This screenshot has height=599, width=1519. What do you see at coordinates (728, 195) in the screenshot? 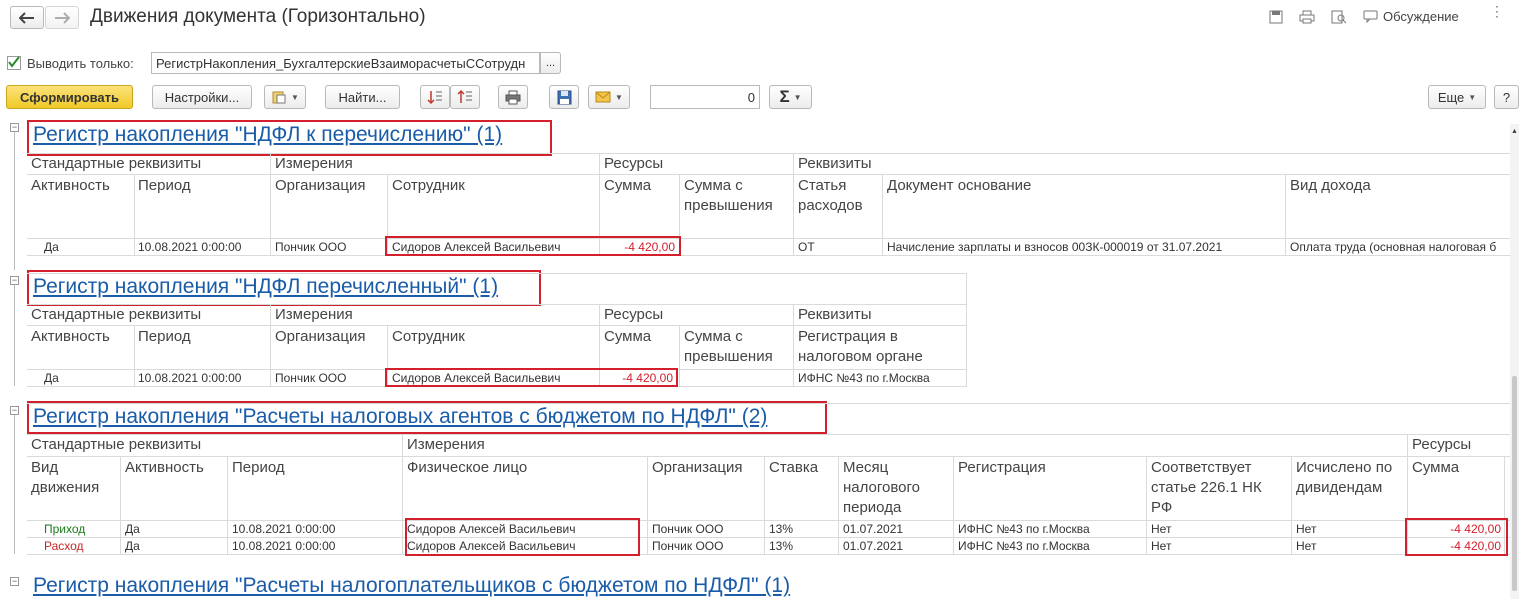
I see `column-header: Сумма с превышения` at bounding box center [728, 195].